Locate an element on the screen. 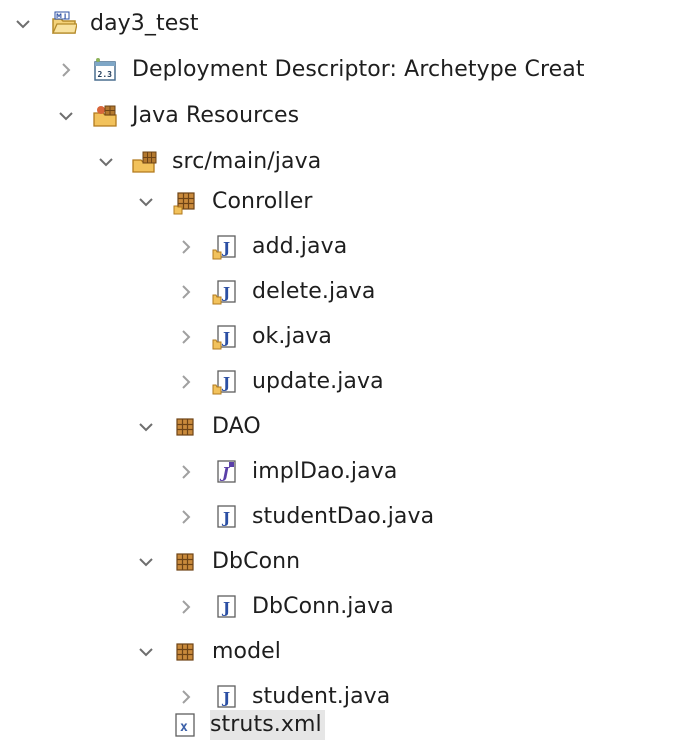  tree-item-label: Conroller is located at coordinates (262, 201).